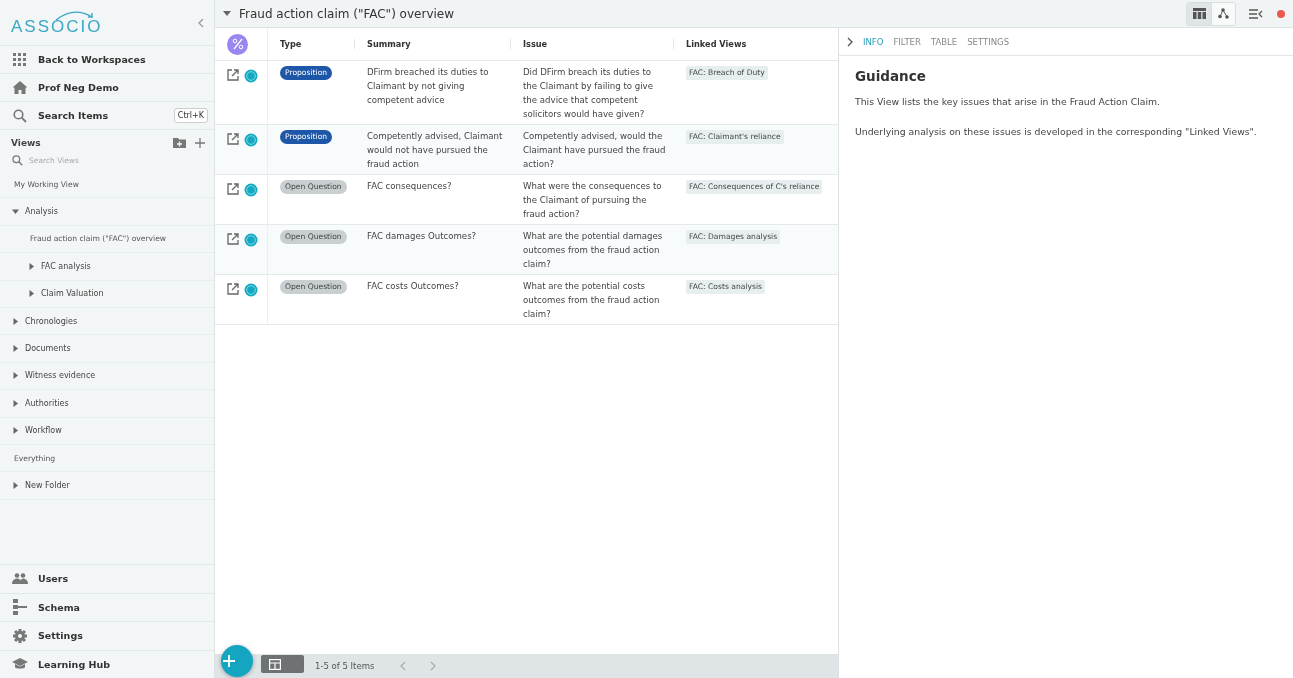 The width and height of the screenshot is (1293, 678). Describe the element at coordinates (20, 635) in the screenshot. I see `settings-icon` at that location.